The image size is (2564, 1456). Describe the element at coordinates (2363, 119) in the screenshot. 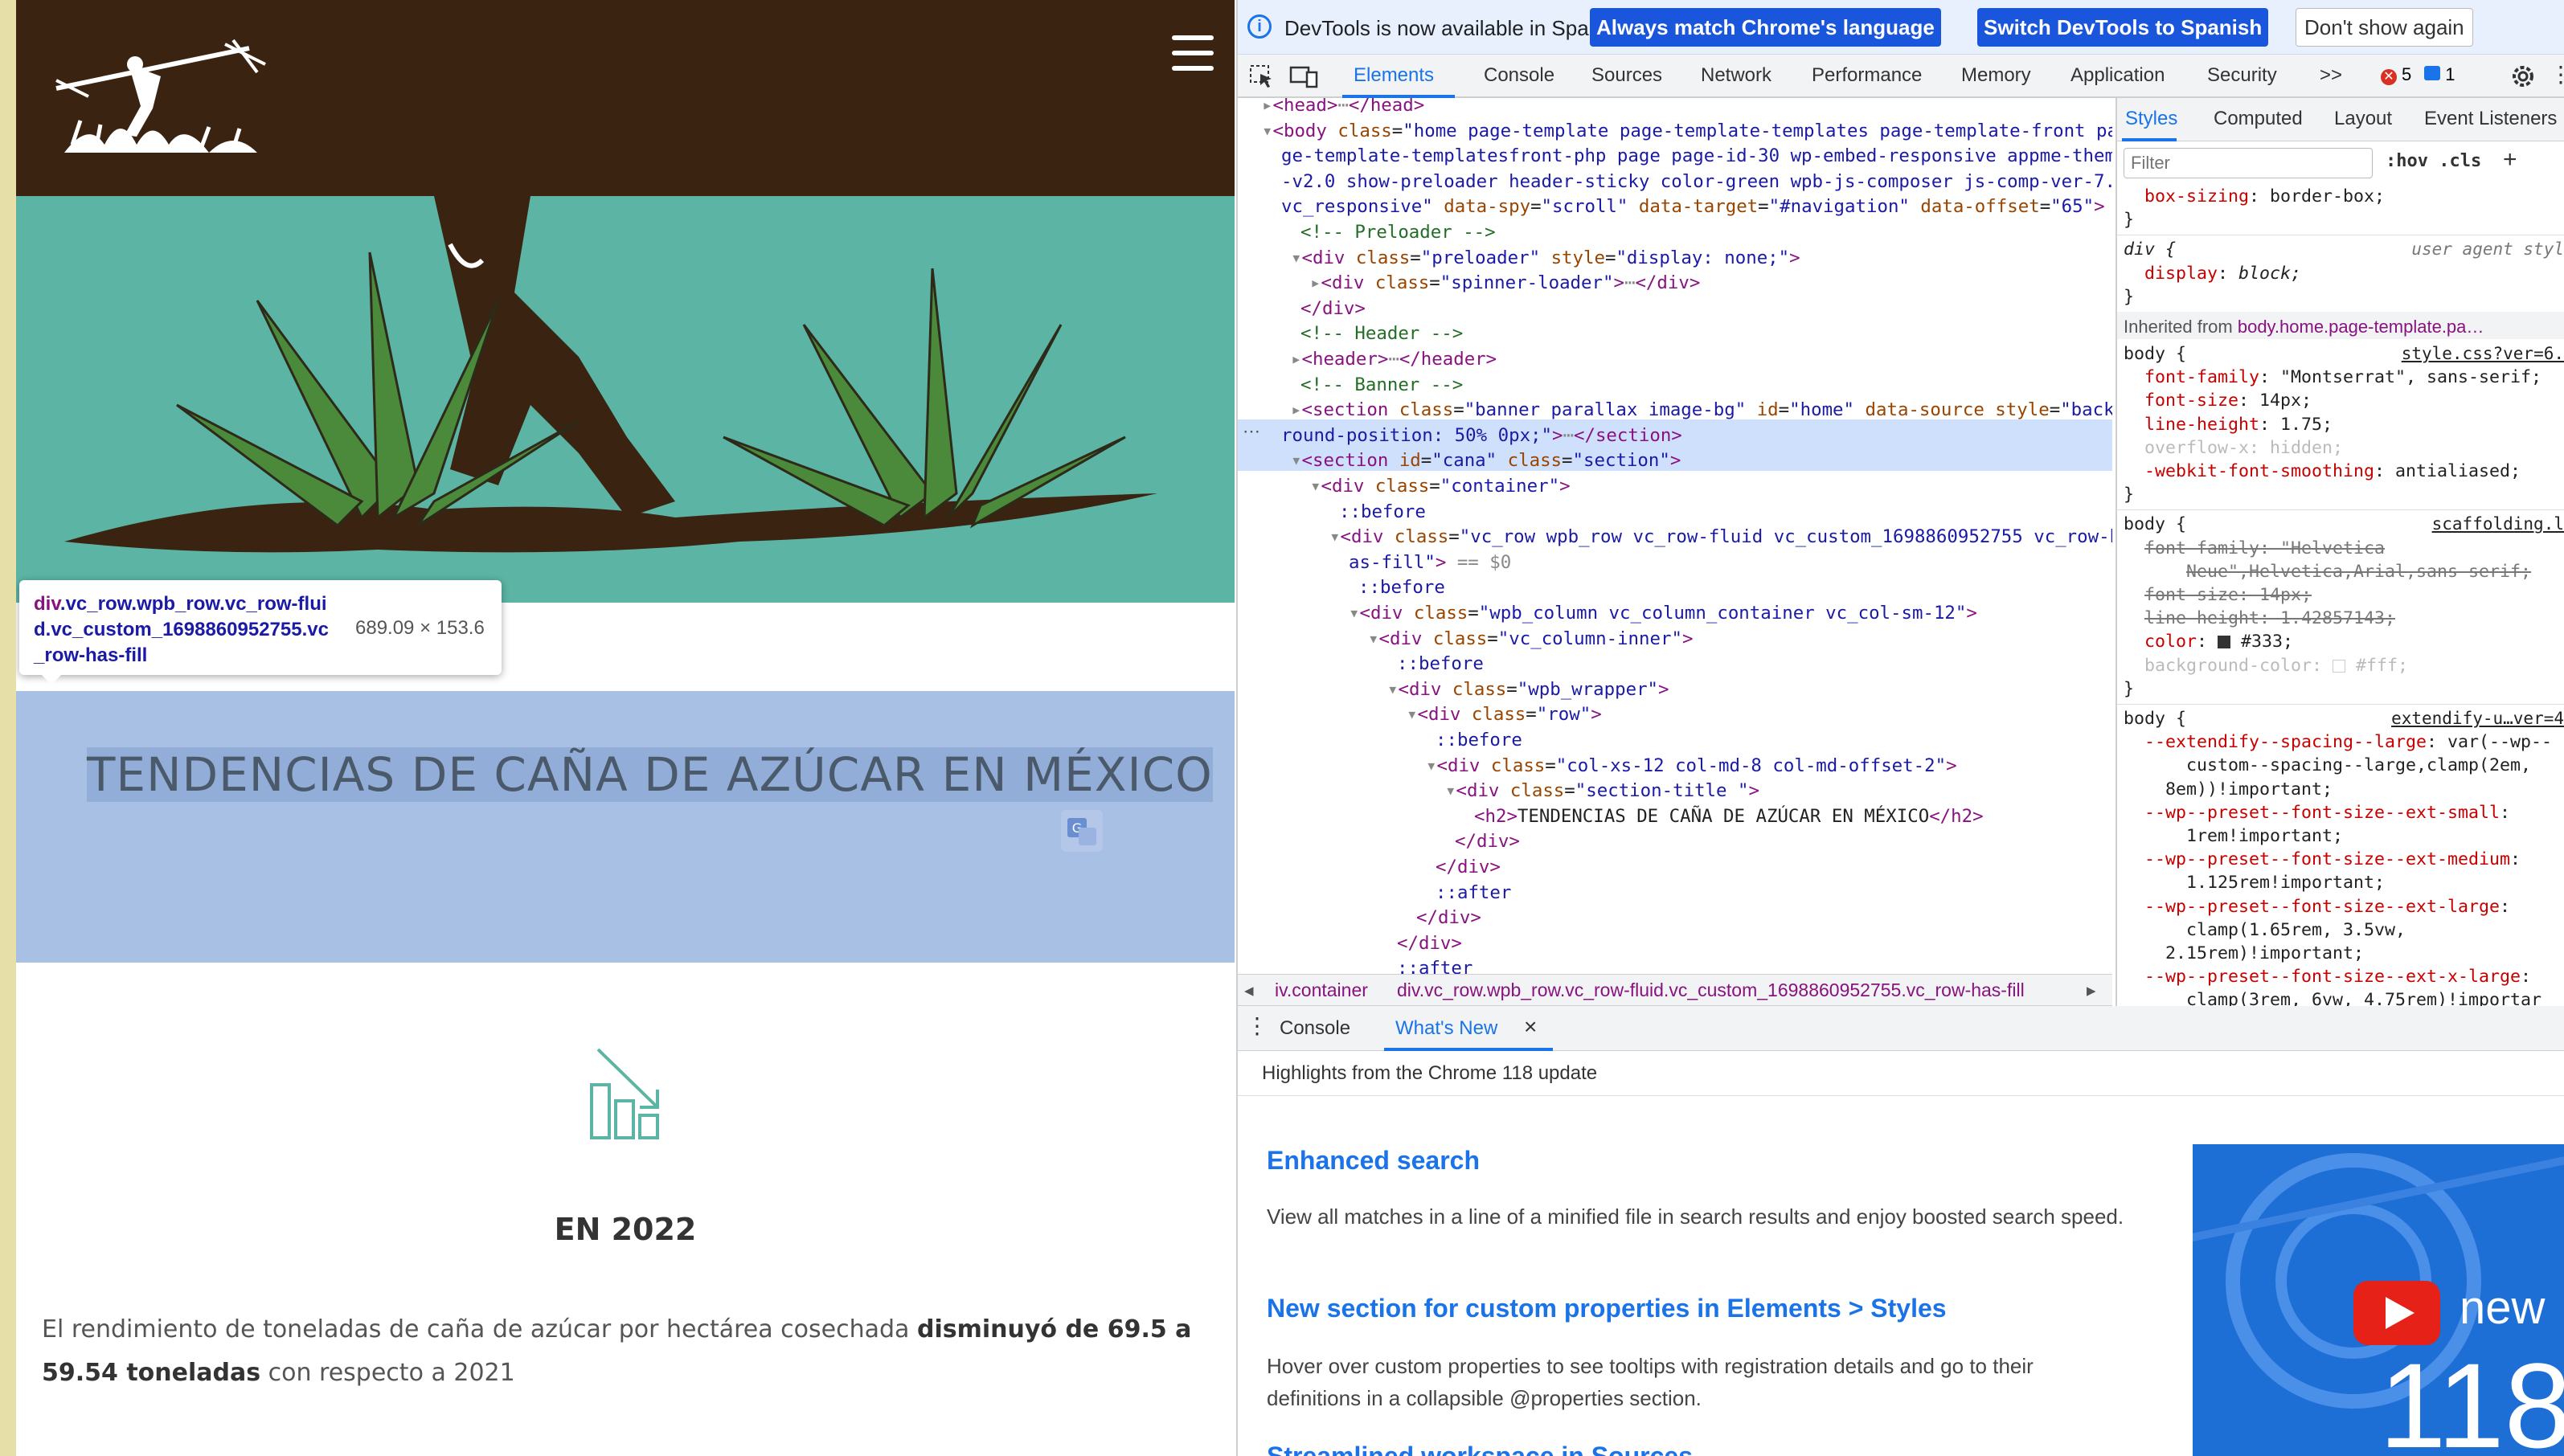

I see `tab-layout: Layout` at that location.